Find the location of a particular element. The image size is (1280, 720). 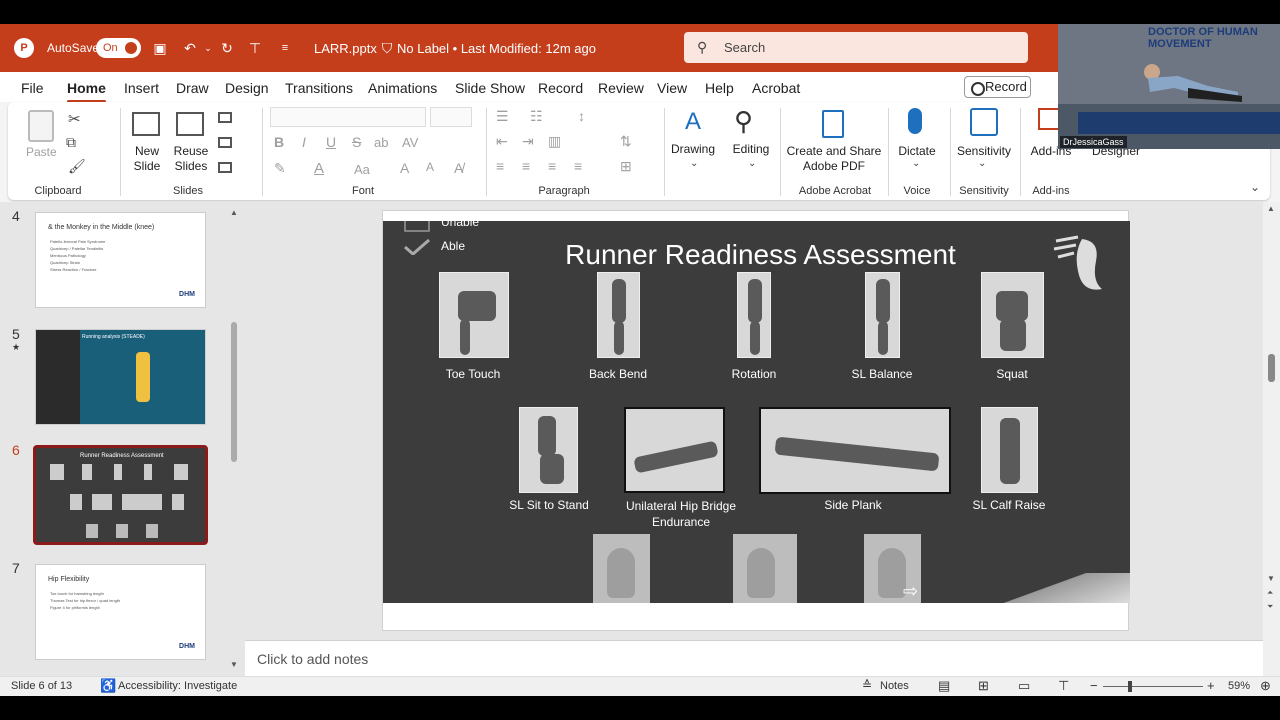

slideshow-view-icon: ⊤ is located at coordinates (1063, 686).